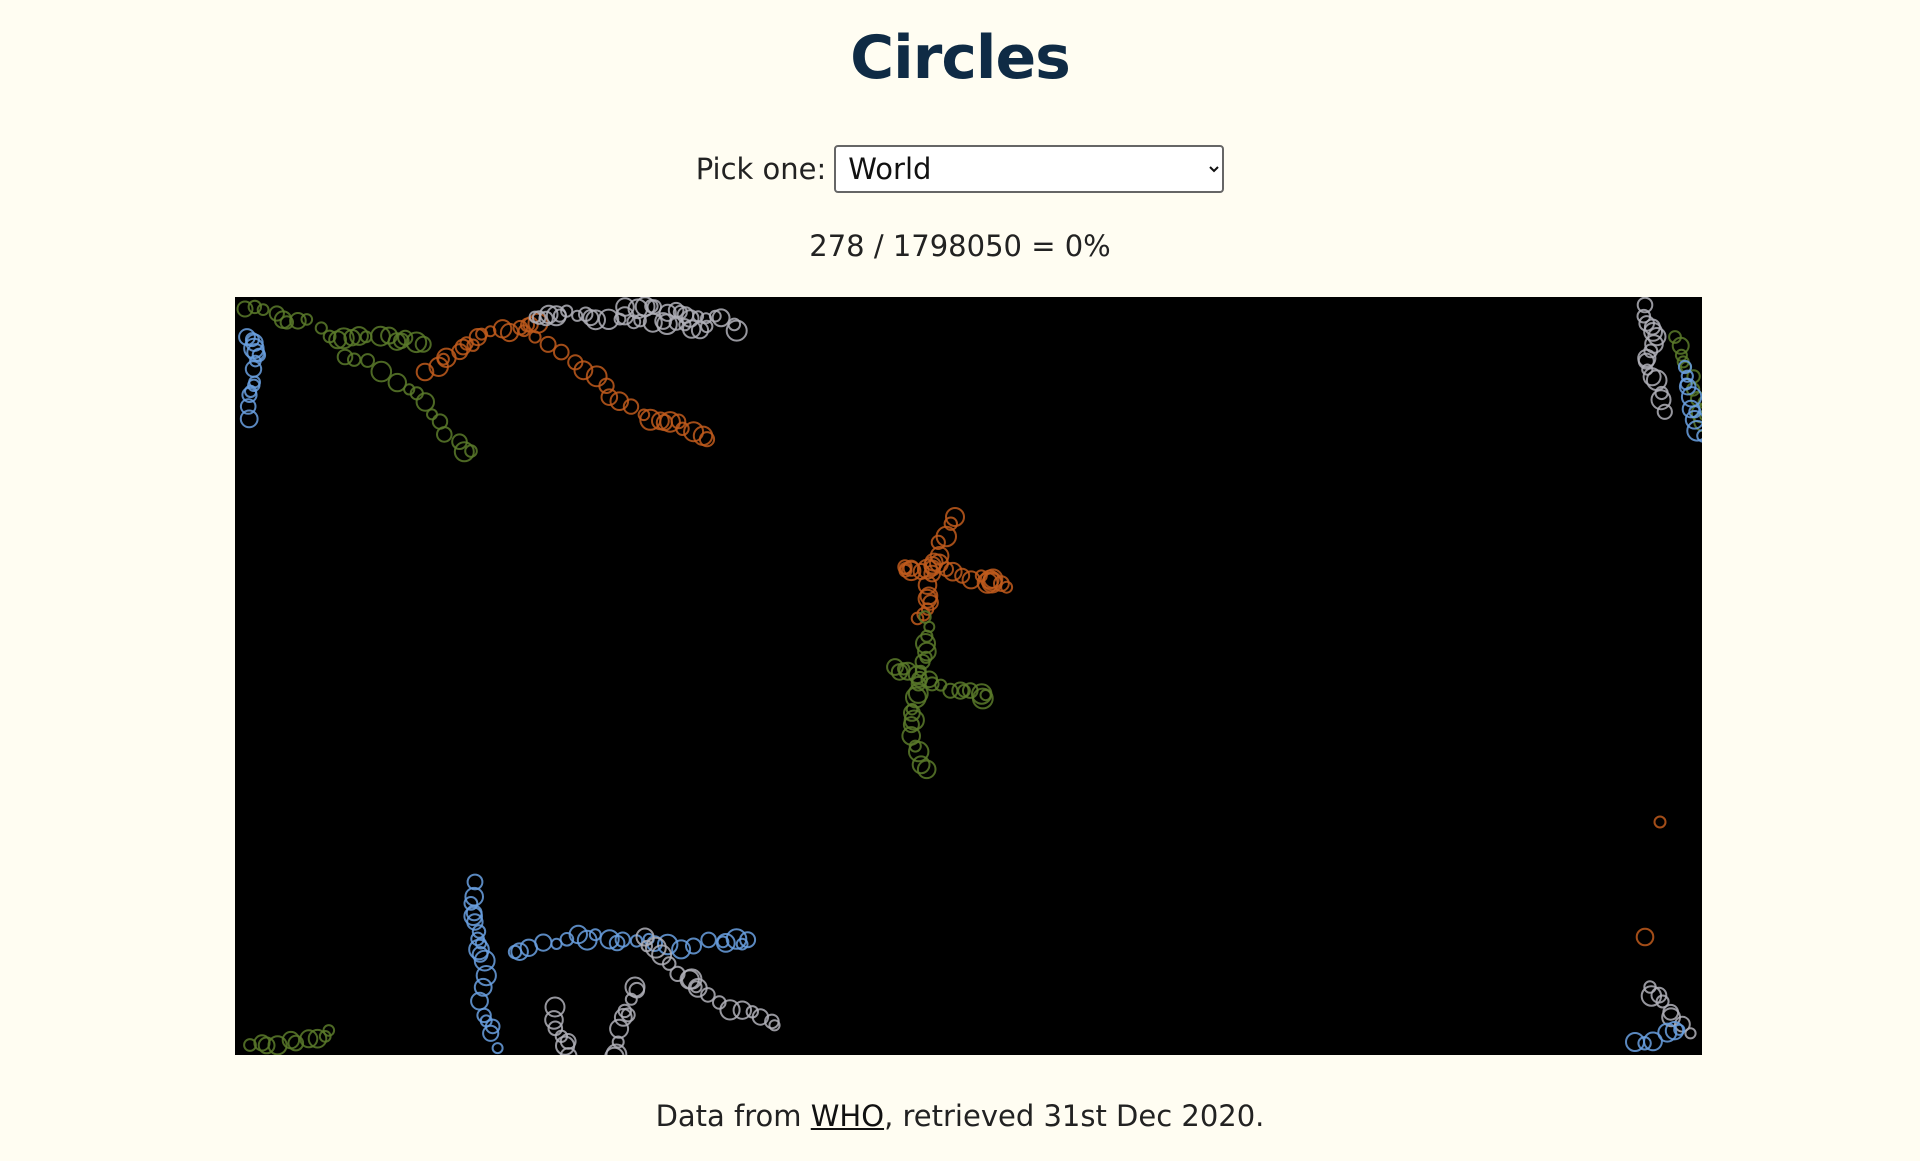 This screenshot has width=1920, height=1161. What do you see at coordinates (957, 246) in the screenshot?
I see `ratio-total: 1798050` at bounding box center [957, 246].